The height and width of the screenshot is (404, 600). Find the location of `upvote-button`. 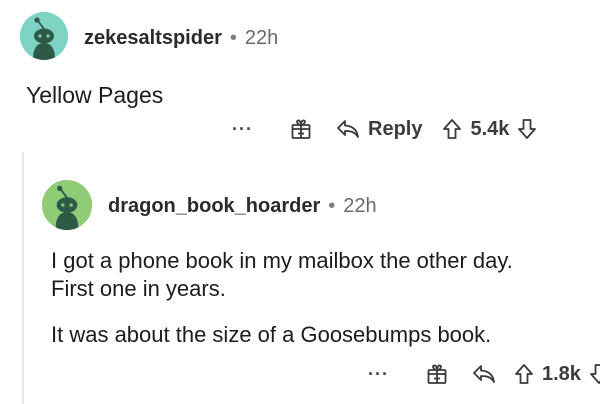

upvote-button is located at coordinates (524, 374).